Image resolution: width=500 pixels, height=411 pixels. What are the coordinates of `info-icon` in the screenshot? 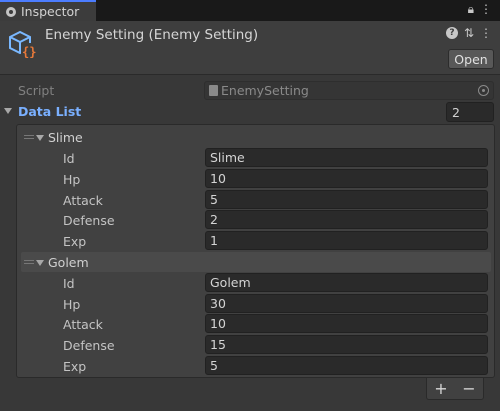 It's located at (11, 11).